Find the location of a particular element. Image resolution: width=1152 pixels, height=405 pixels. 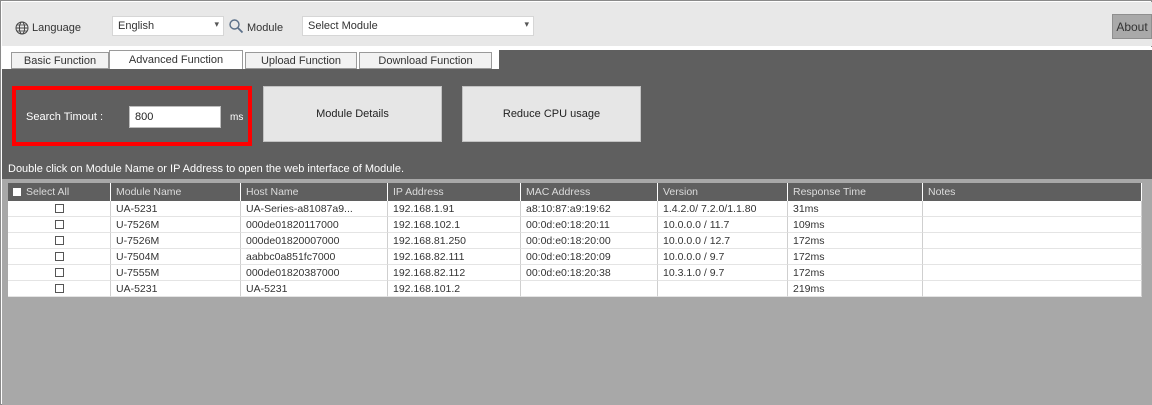

mac-address-cell is located at coordinates (589, 289).